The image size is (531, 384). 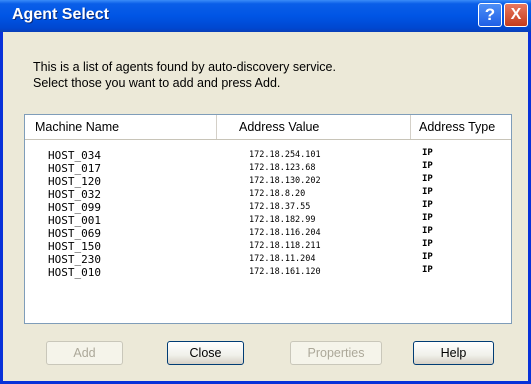 What do you see at coordinates (74, 194) in the screenshot?
I see `machine-name: HOST_032` at bounding box center [74, 194].